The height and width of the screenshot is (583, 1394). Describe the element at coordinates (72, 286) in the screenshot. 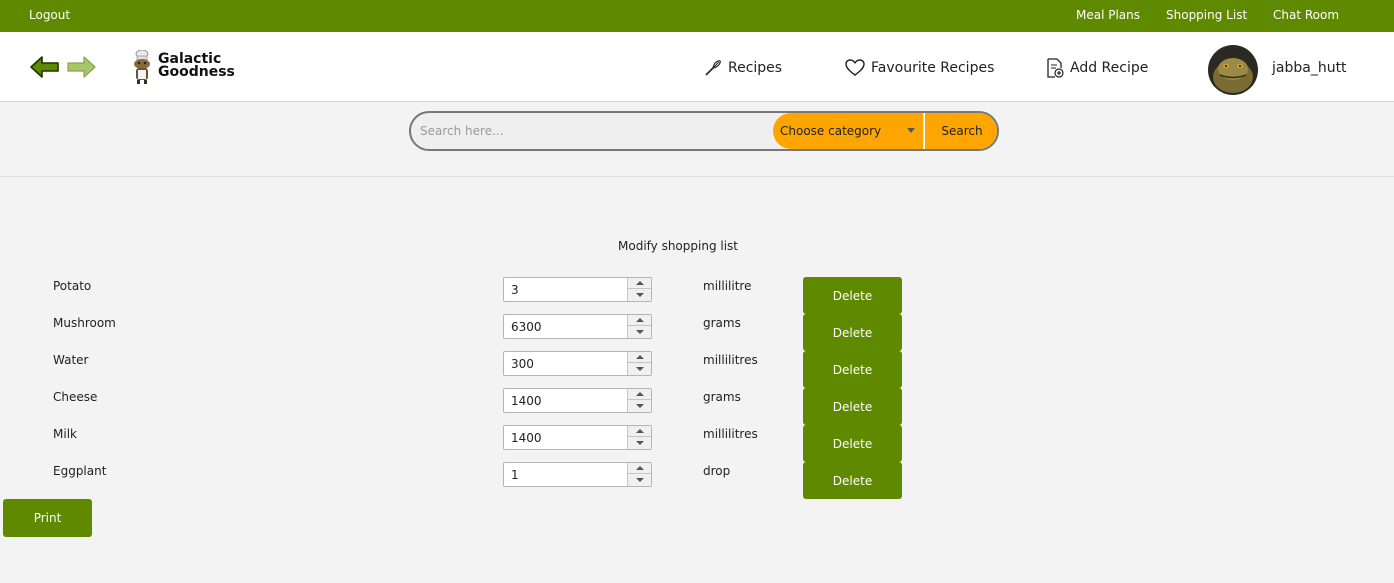

I see `item-name: Potato` at that location.